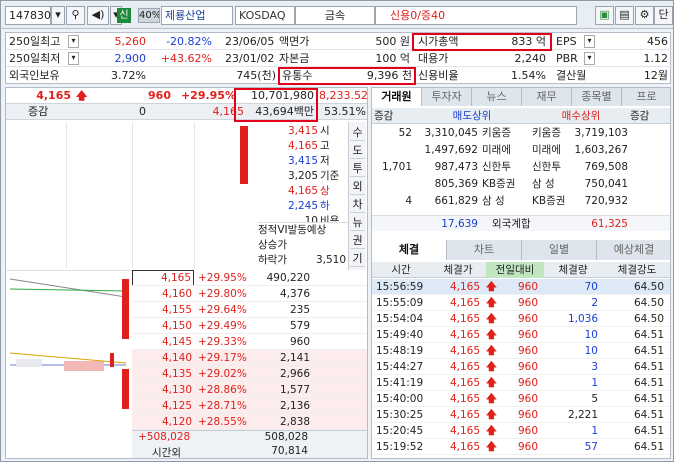 The width and height of the screenshot is (674, 462). What do you see at coordinates (325, 131) in the screenshot?
I see `summary-key: 시` at bounding box center [325, 131].